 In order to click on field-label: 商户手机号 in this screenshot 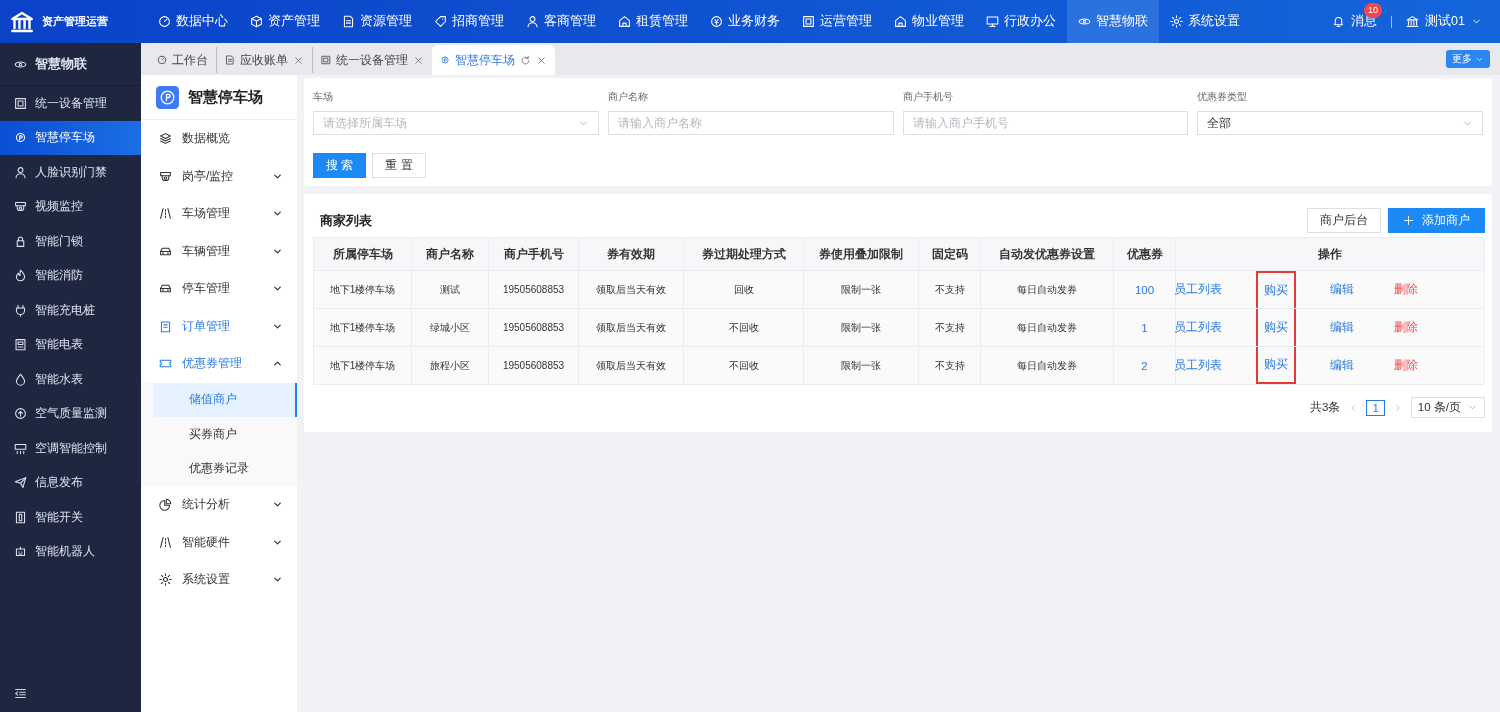, I will do `click(928, 97)`.